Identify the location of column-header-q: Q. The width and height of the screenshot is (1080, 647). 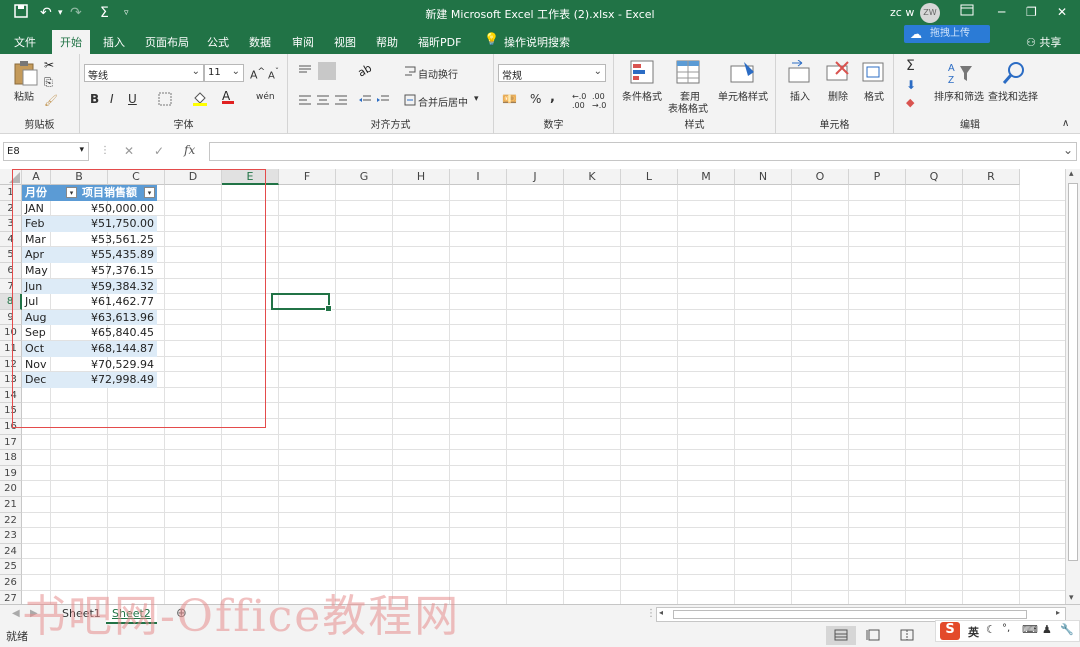
(934, 177).